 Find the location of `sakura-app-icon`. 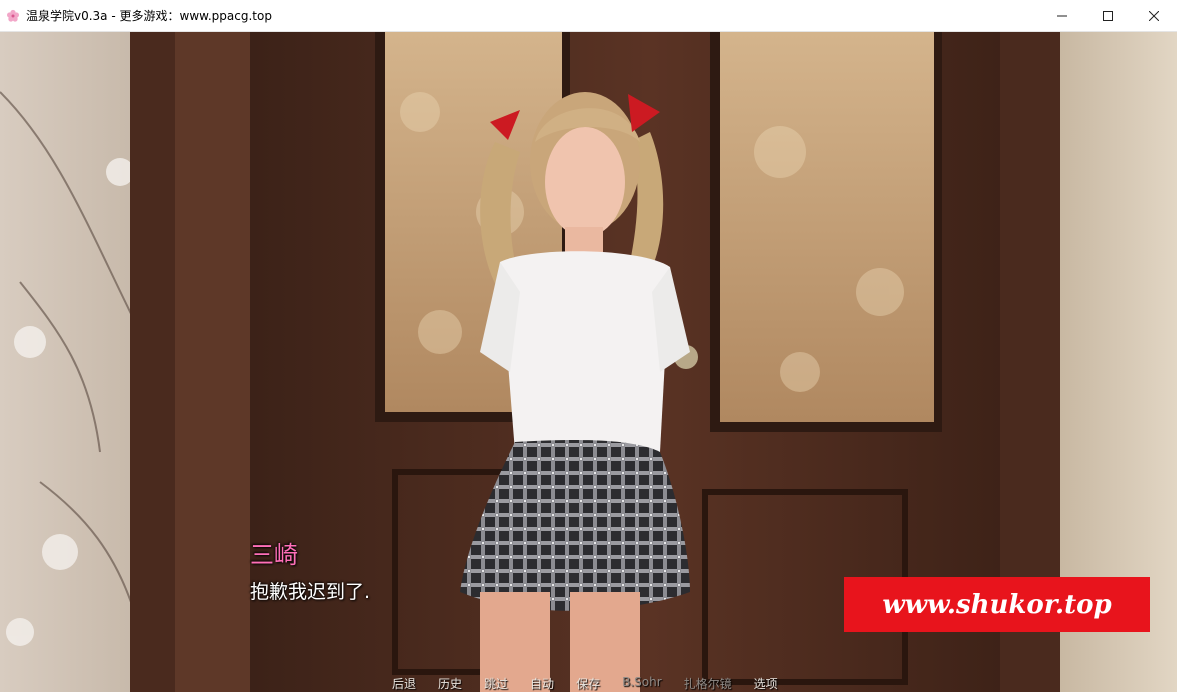

sakura-app-icon is located at coordinates (13, 16).